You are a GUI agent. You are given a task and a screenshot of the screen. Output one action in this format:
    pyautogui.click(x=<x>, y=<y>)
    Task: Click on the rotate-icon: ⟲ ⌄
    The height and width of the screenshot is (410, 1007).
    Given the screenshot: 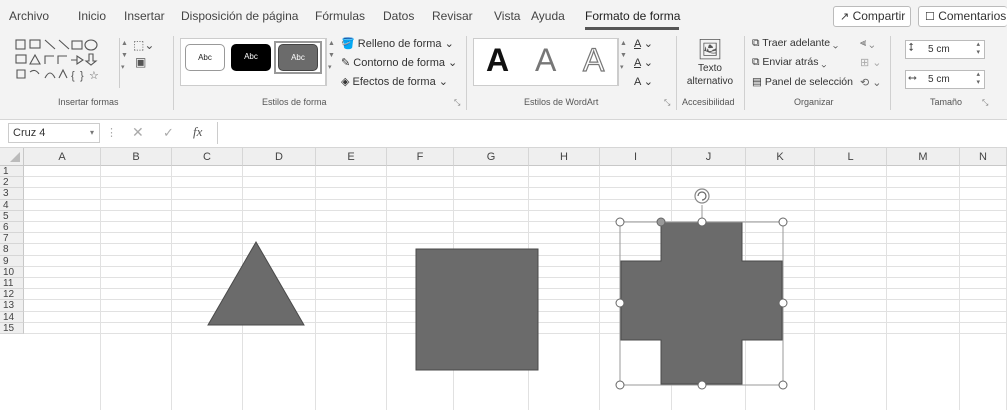 What is the action you would take?
    pyautogui.click(x=871, y=82)
    